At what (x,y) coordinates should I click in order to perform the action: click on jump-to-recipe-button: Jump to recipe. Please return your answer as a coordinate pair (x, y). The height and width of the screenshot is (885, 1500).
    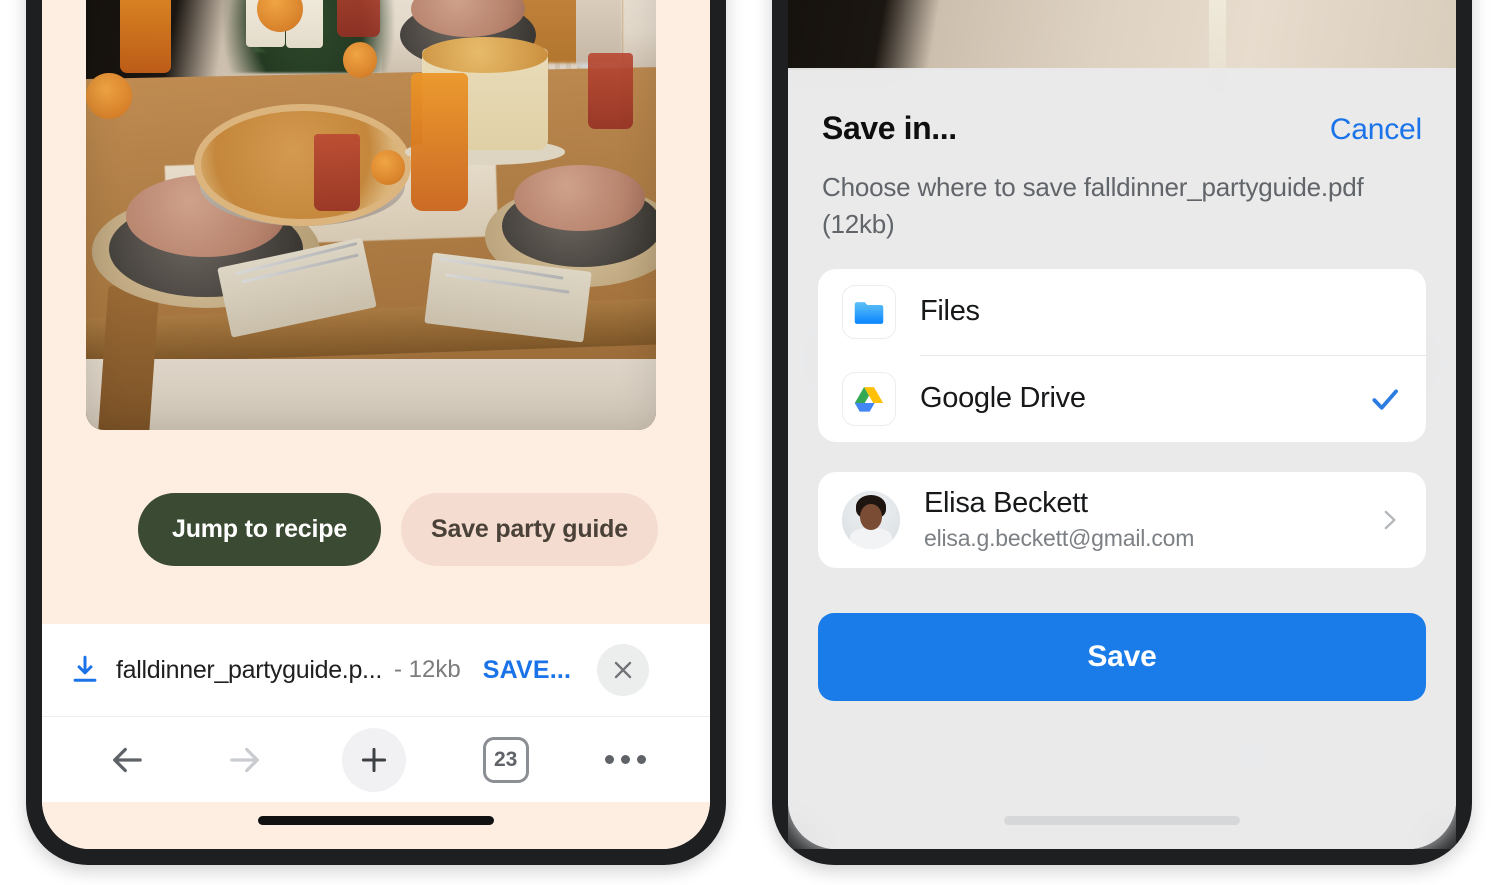
    Looking at the image, I should click on (260, 529).